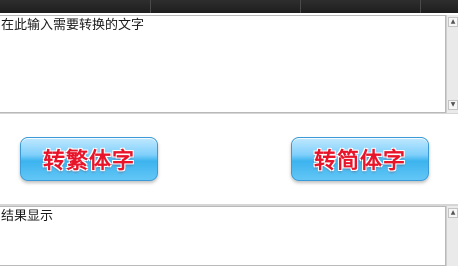  I want to click on convert-to-simplified-label: 转简体字, so click(359, 161).